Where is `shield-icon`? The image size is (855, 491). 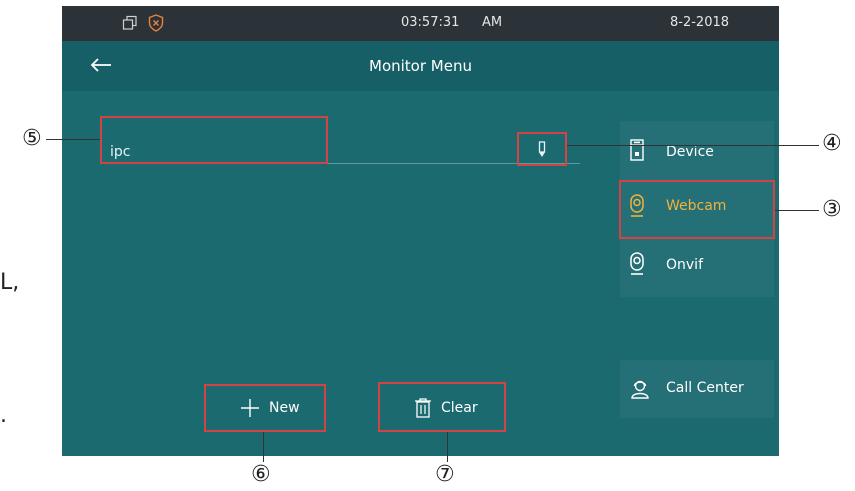
shield-icon is located at coordinates (156, 23).